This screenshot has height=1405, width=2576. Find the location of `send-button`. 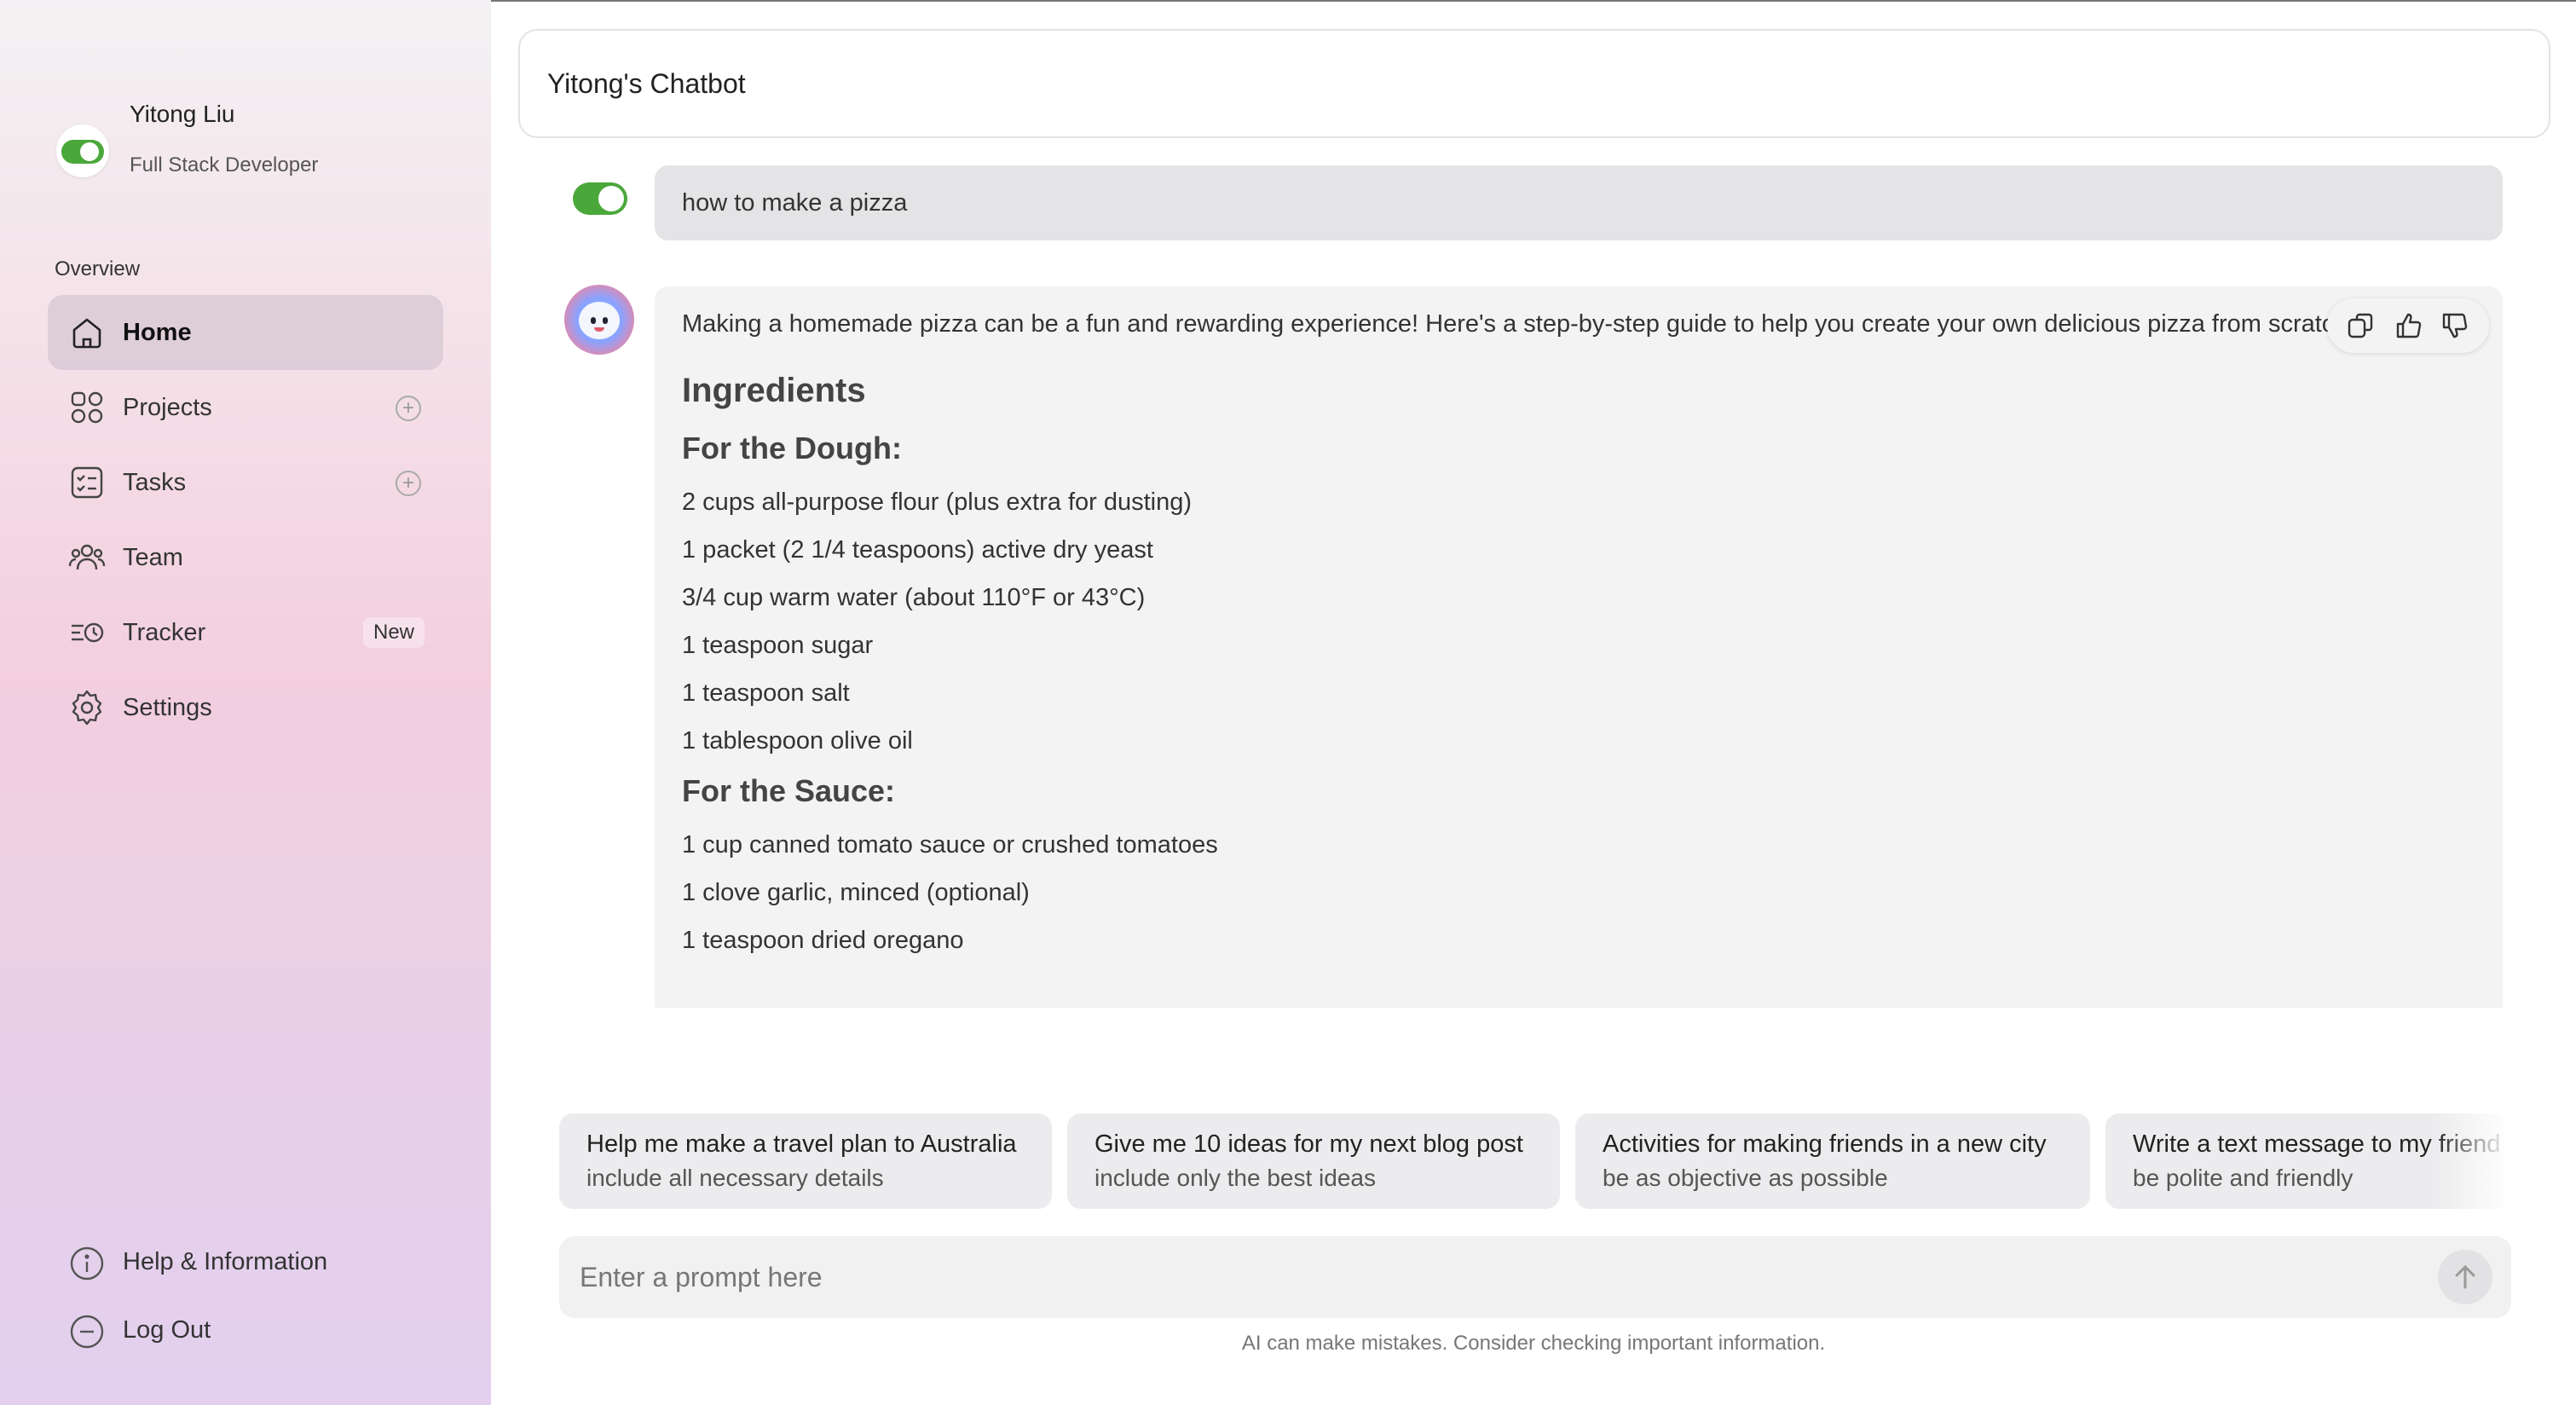

send-button is located at coordinates (2465, 1277).